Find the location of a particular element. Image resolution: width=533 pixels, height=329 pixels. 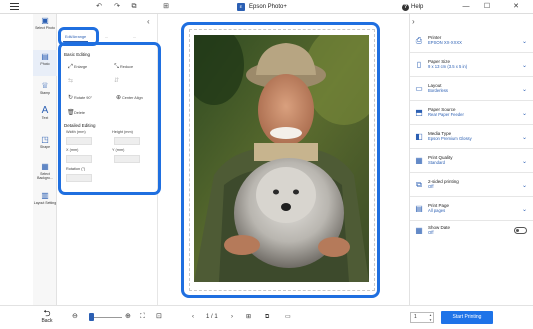

zoom-slider-thumb is located at coordinates (91, 317).